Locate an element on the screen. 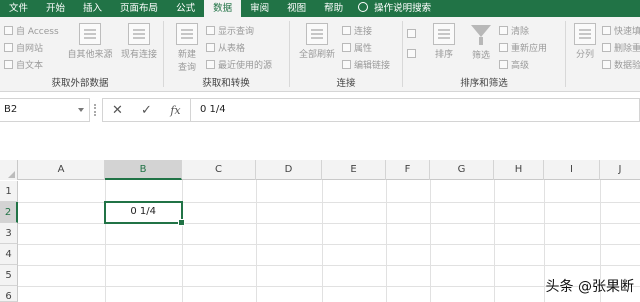 This screenshot has width=640, height=302. recent-sources-button: 最近使用的源 is located at coordinates (239, 64).